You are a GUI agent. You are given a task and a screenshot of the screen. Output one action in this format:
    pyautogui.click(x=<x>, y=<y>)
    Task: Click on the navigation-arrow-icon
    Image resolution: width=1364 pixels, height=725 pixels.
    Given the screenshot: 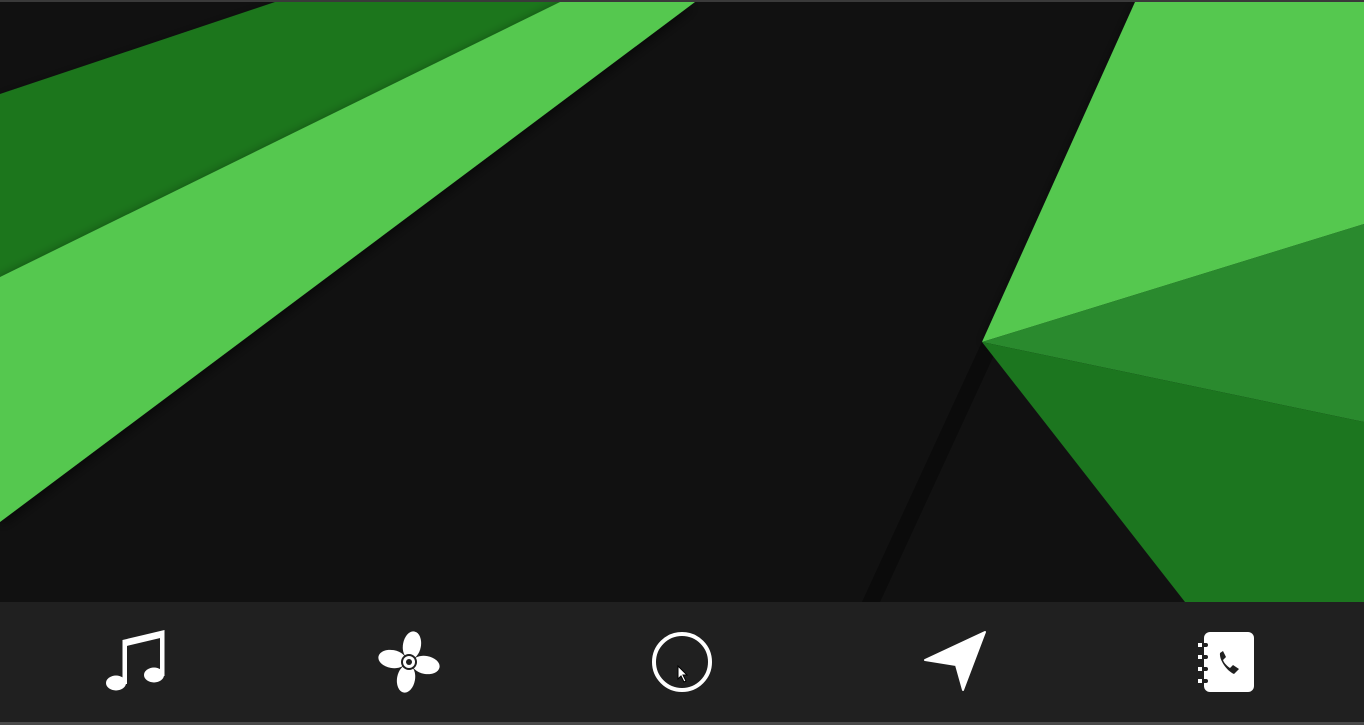 What is the action you would take?
    pyautogui.click(x=955, y=662)
    